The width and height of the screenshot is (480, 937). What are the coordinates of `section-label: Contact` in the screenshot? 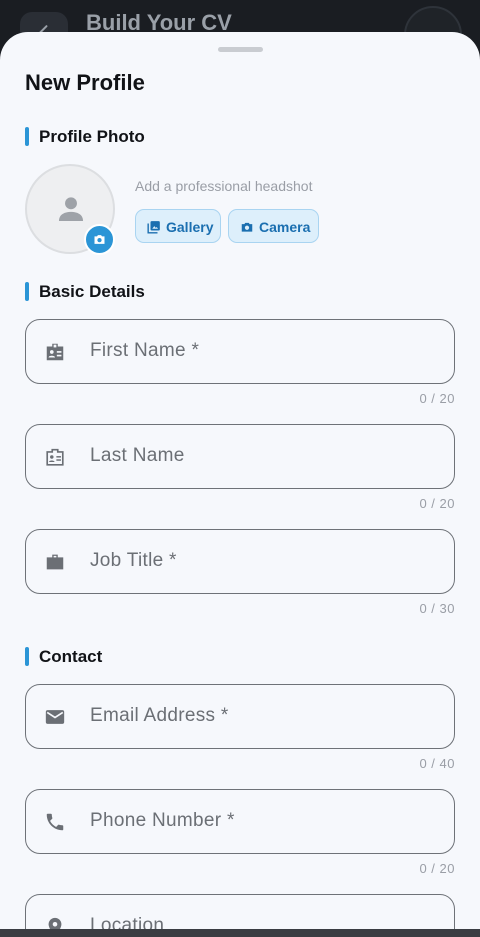 It's located at (71, 656).